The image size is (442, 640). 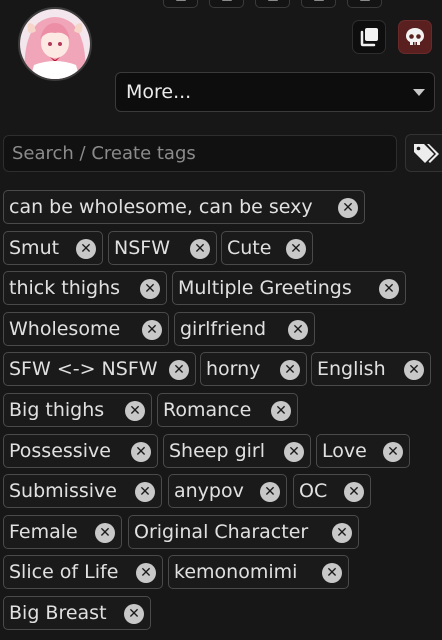 I want to click on tag-chip: Possessive ✕, so click(x=80, y=451).